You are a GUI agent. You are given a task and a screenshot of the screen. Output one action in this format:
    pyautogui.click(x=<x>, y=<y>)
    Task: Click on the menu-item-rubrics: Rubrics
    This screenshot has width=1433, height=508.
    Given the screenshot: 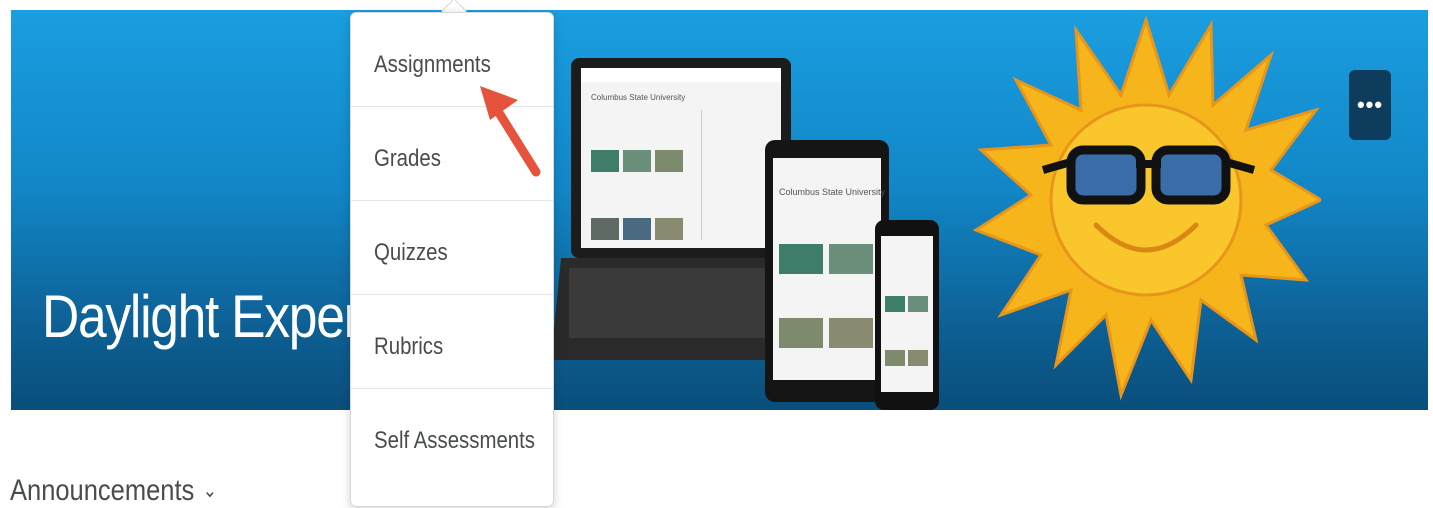 What is the action you would take?
    pyautogui.click(x=452, y=342)
    